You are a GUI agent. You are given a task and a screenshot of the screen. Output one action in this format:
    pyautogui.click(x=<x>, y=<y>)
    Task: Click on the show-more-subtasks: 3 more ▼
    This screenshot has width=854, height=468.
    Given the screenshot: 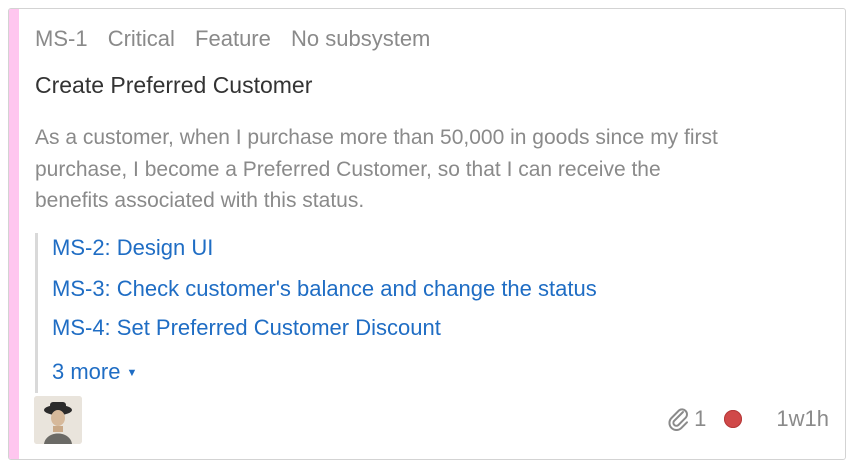 What is the action you would take?
    pyautogui.click(x=94, y=372)
    